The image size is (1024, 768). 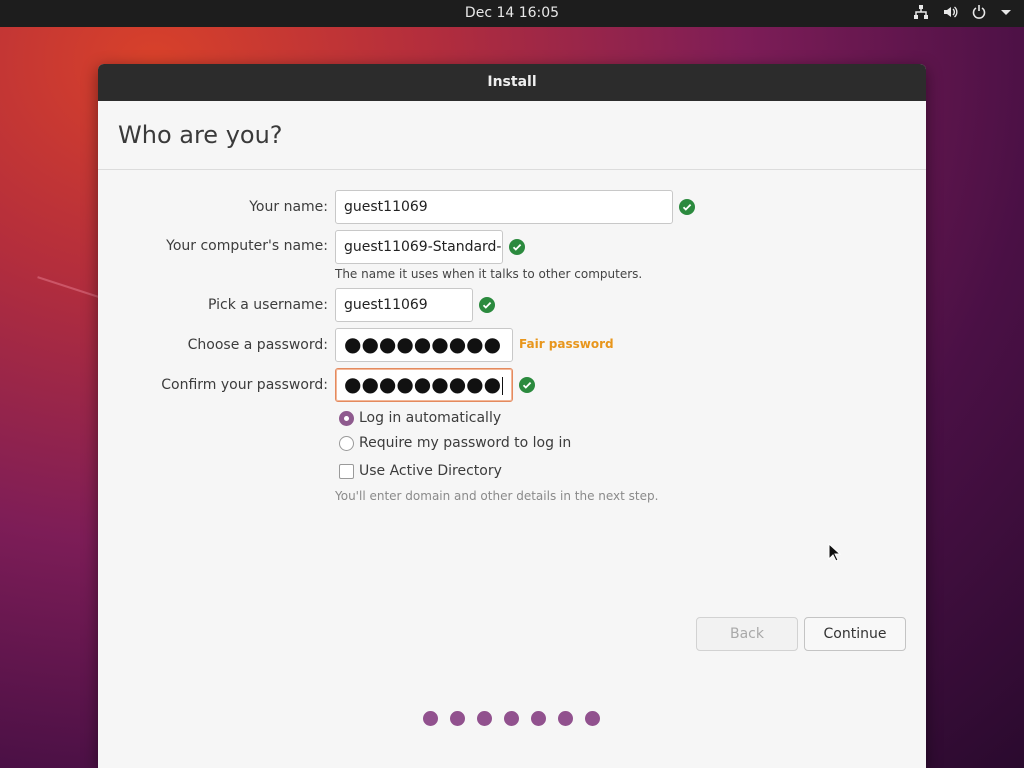 What do you see at coordinates (950, 12) in the screenshot?
I see `volume-icon` at bounding box center [950, 12].